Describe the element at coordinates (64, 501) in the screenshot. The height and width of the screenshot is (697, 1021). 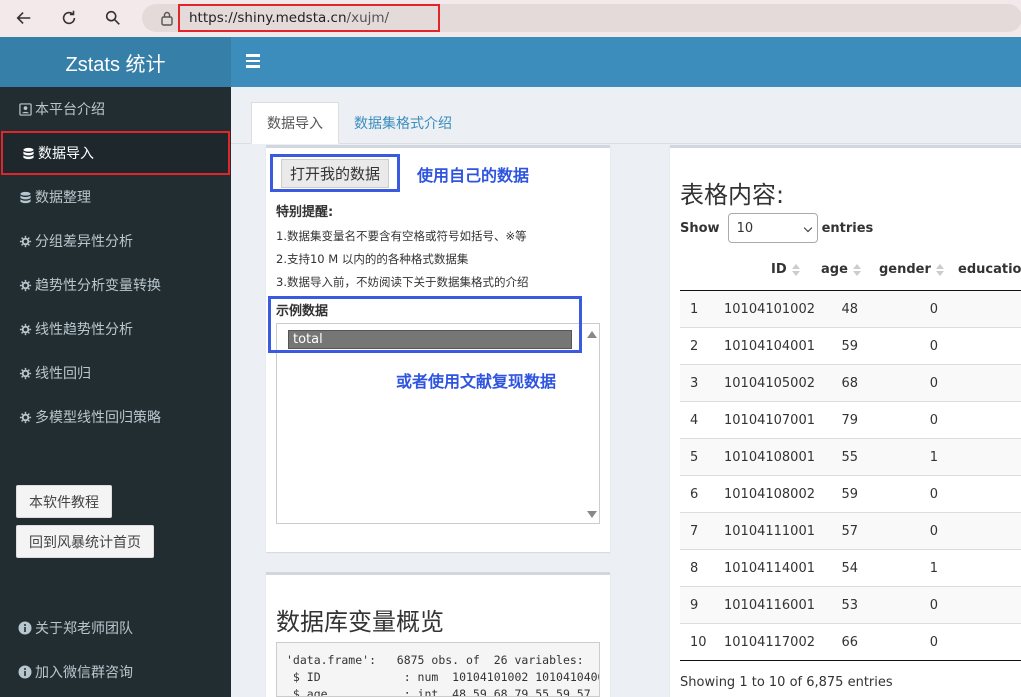
I see `tutorial-button: 本软件教程` at that location.